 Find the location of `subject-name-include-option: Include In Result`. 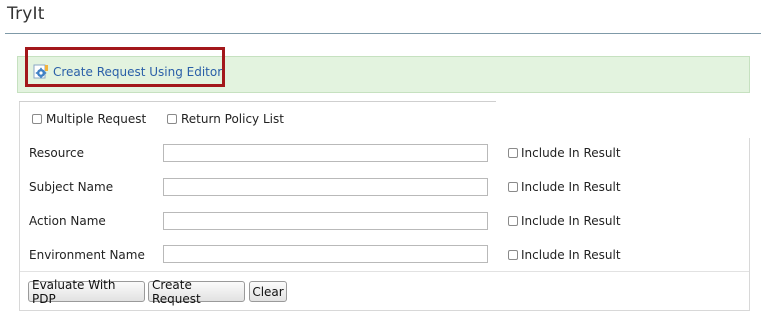

subject-name-include-option: Include In Result is located at coordinates (564, 187).